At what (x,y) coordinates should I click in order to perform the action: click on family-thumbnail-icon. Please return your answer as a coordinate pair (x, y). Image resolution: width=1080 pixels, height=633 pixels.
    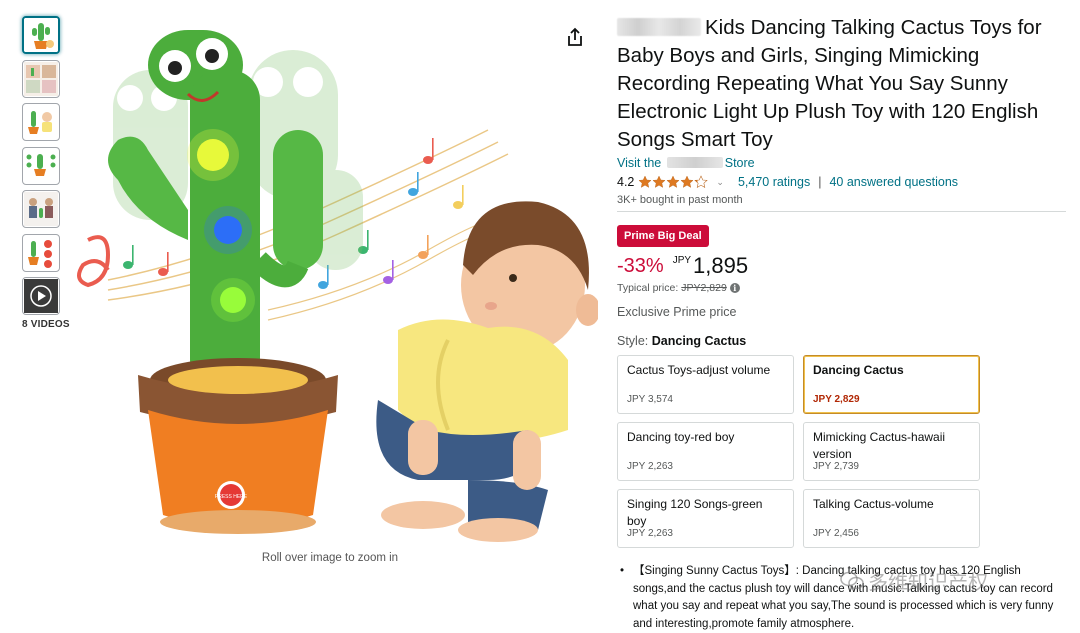
    Looking at the image, I should click on (41, 209).